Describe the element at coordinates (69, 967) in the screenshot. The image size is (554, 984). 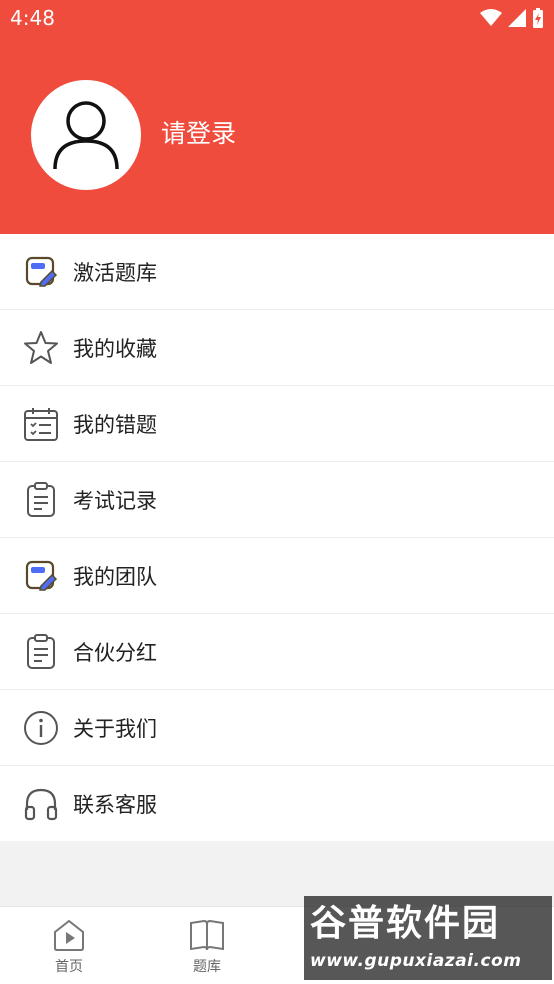
I see `tab-label: 首页` at that location.